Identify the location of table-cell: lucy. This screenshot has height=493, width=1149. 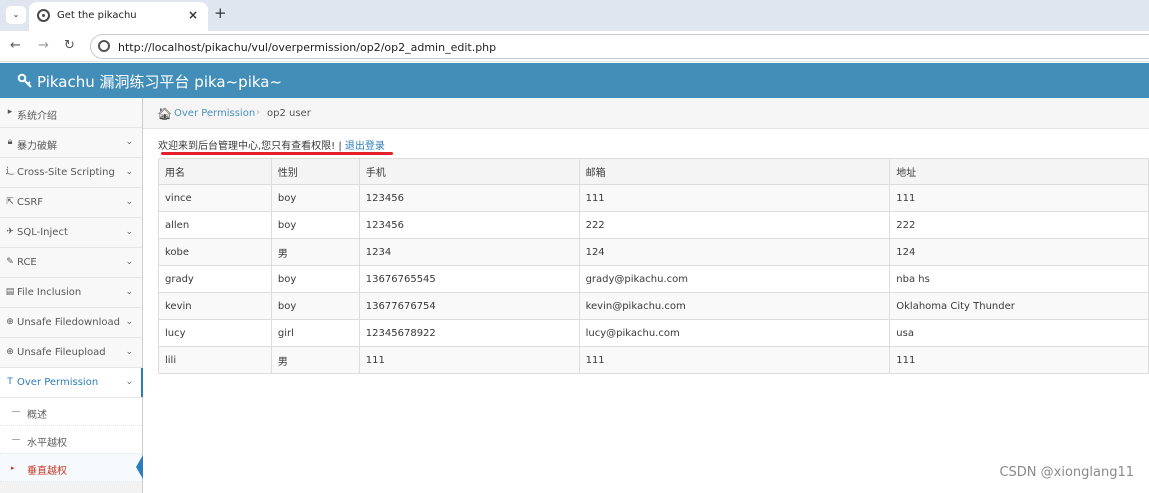
(215, 333).